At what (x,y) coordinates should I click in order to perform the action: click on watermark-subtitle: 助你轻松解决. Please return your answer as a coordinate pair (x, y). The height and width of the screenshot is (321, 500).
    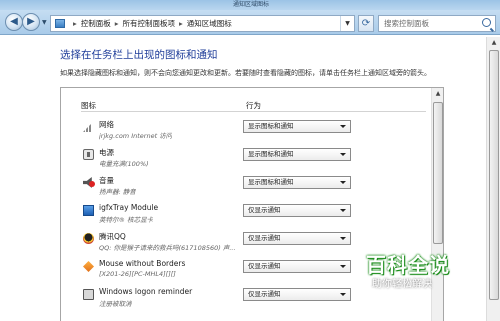
    Looking at the image, I should click on (402, 284).